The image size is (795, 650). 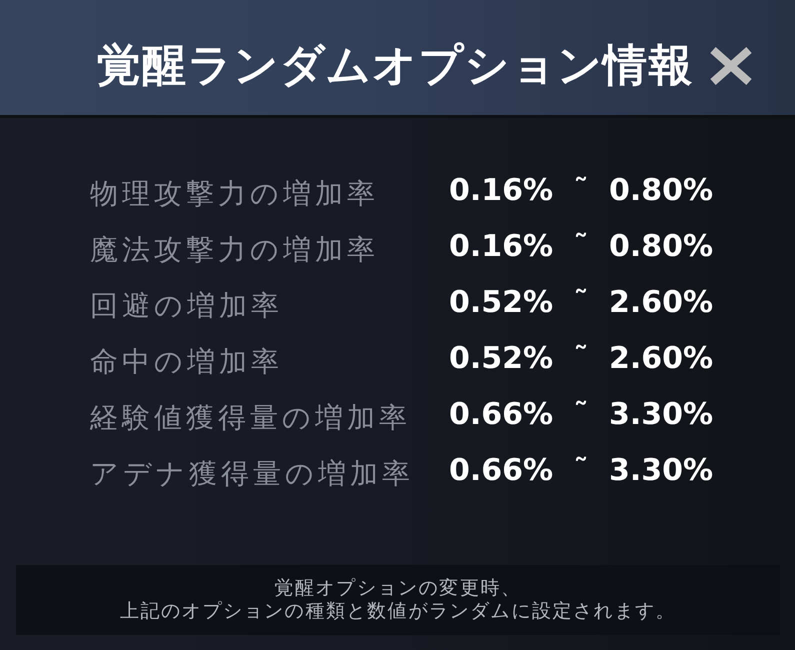 I want to click on option-name: 物理攻撃力の増加率, so click(x=234, y=193).